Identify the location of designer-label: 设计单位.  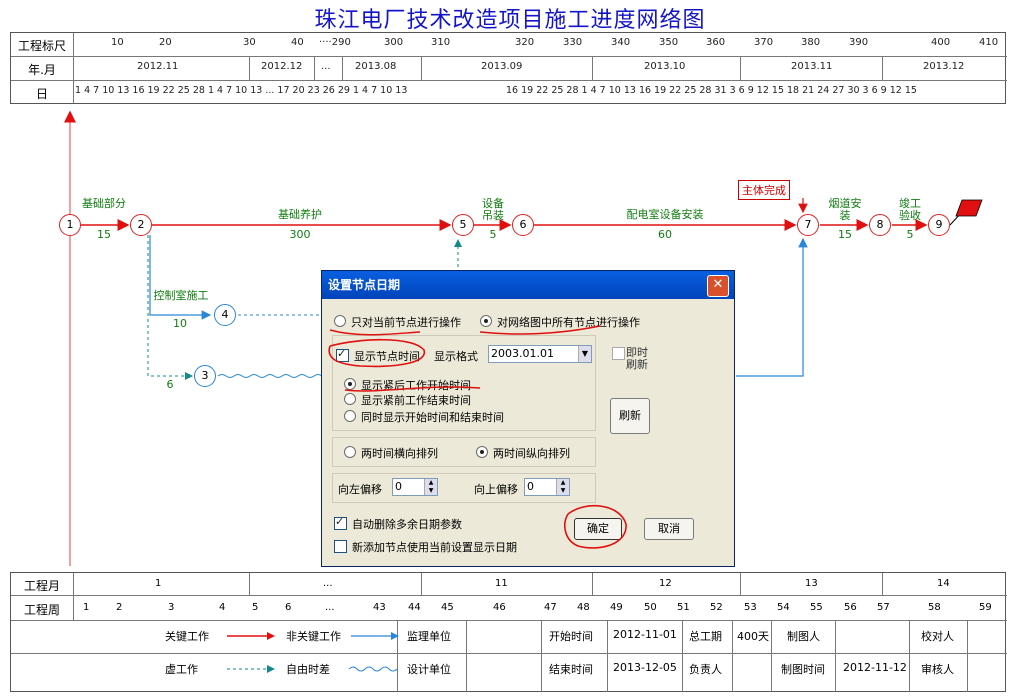
(429, 669).